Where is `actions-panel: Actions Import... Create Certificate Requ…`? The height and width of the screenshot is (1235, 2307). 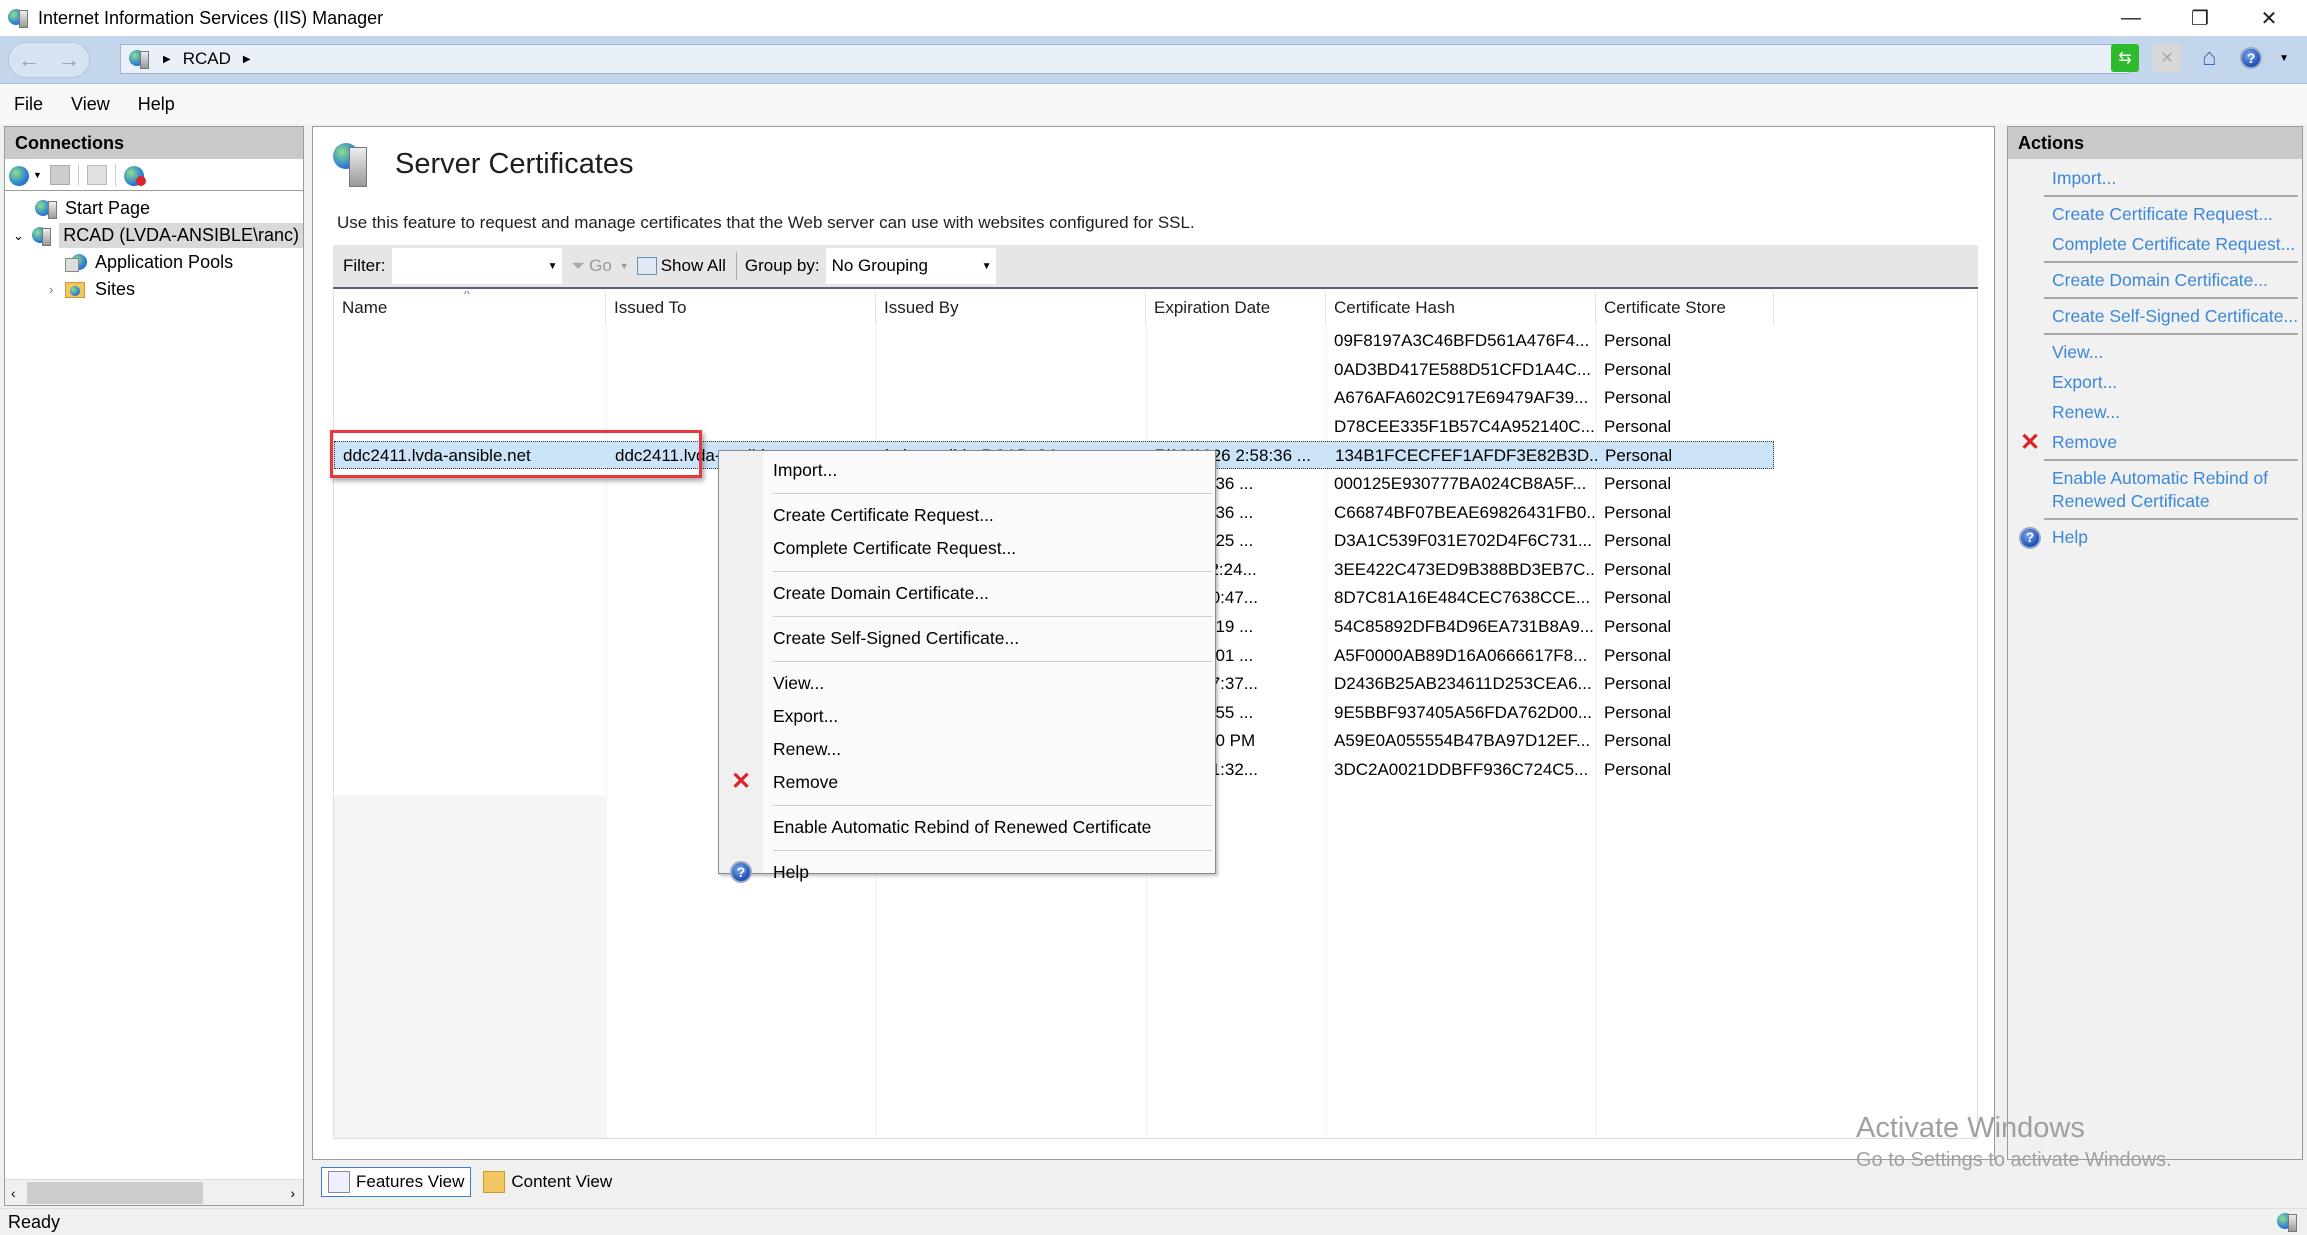 actions-panel: Actions Import... Create Certificate Requ… is located at coordinates (2155, 643).